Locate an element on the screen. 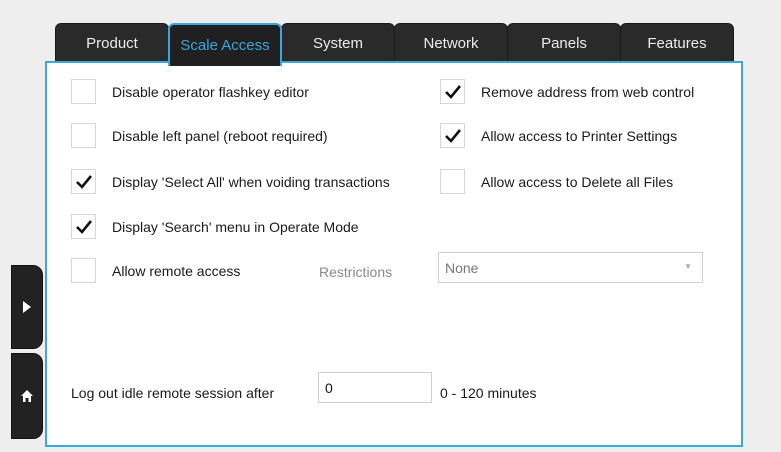  play-arrow-icon is located at coordinates (27, 307).